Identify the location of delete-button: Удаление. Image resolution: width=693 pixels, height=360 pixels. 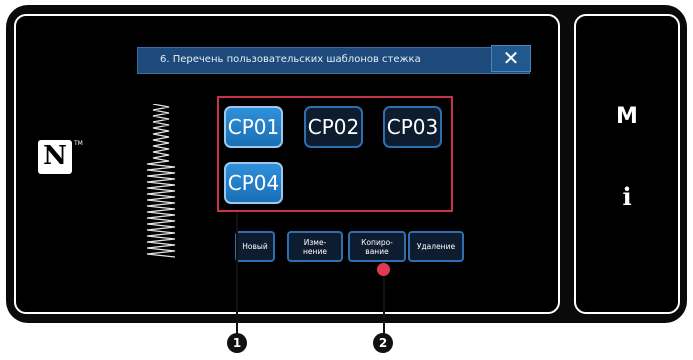
(436, 246).